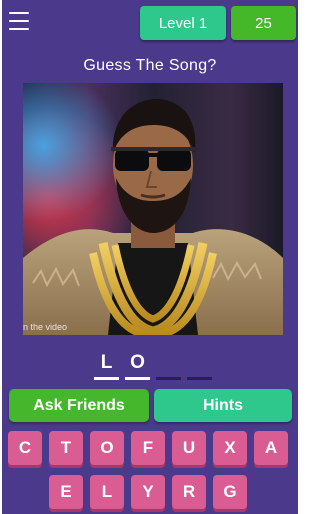  I want to click on letter-key: R, so click(189, 492).